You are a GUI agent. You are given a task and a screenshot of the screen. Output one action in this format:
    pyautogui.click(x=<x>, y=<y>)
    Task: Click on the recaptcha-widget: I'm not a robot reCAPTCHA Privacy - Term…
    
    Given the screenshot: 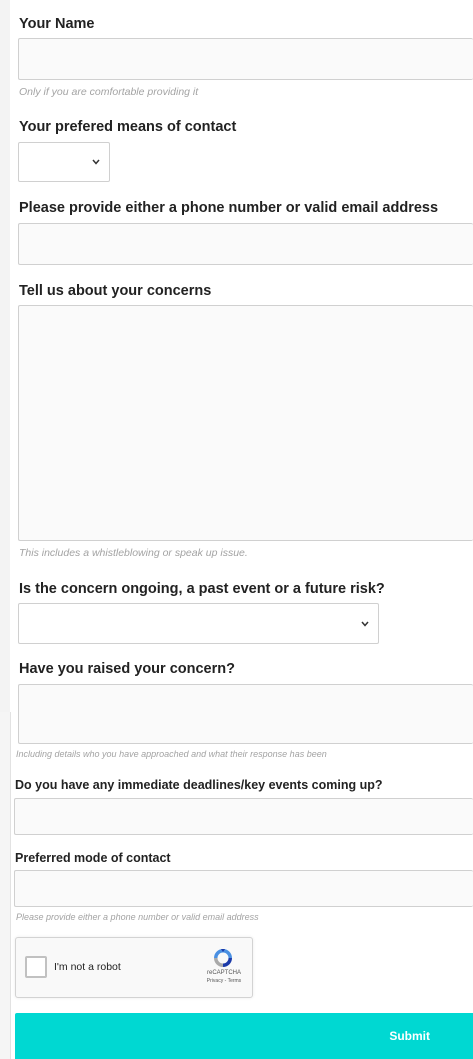 What is the action you would take?
    pyautogui.click(x=134, y=967)
    